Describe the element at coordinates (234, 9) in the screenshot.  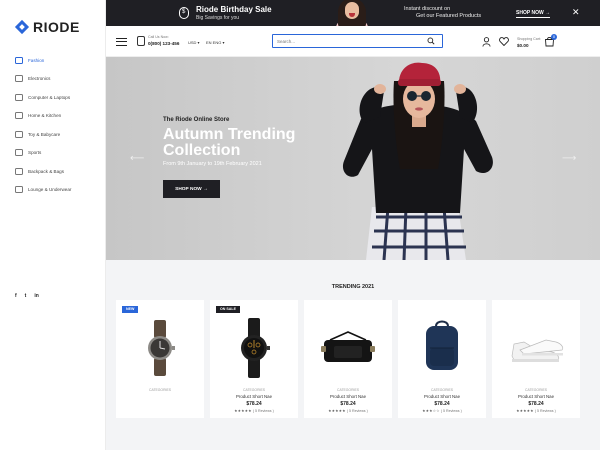
I see `promo-title: Riode Birthday Sale` at that location.